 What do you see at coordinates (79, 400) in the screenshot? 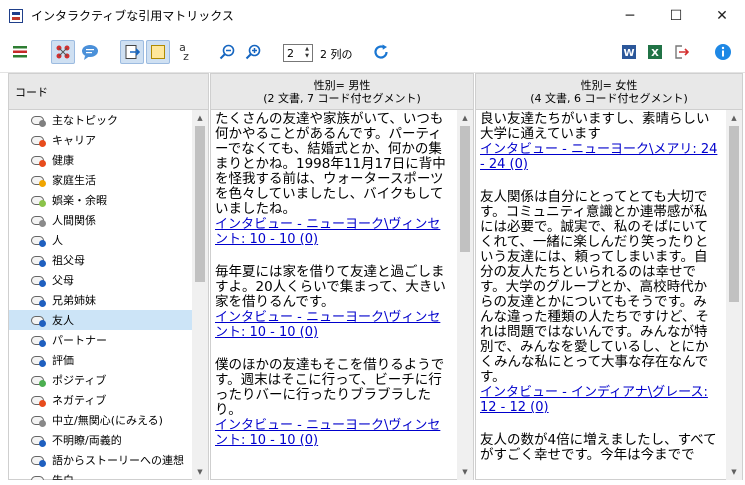
I see `code-item-label: ネガティブ` at bounding box center [79, 400].